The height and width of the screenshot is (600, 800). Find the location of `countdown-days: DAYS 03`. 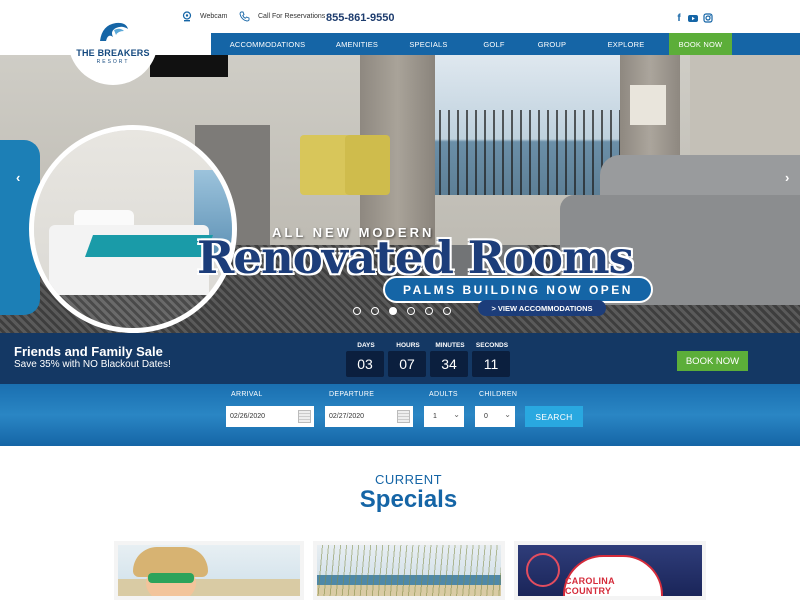

countdown-days: DAYS 03 is located at coordinates (366, 359).